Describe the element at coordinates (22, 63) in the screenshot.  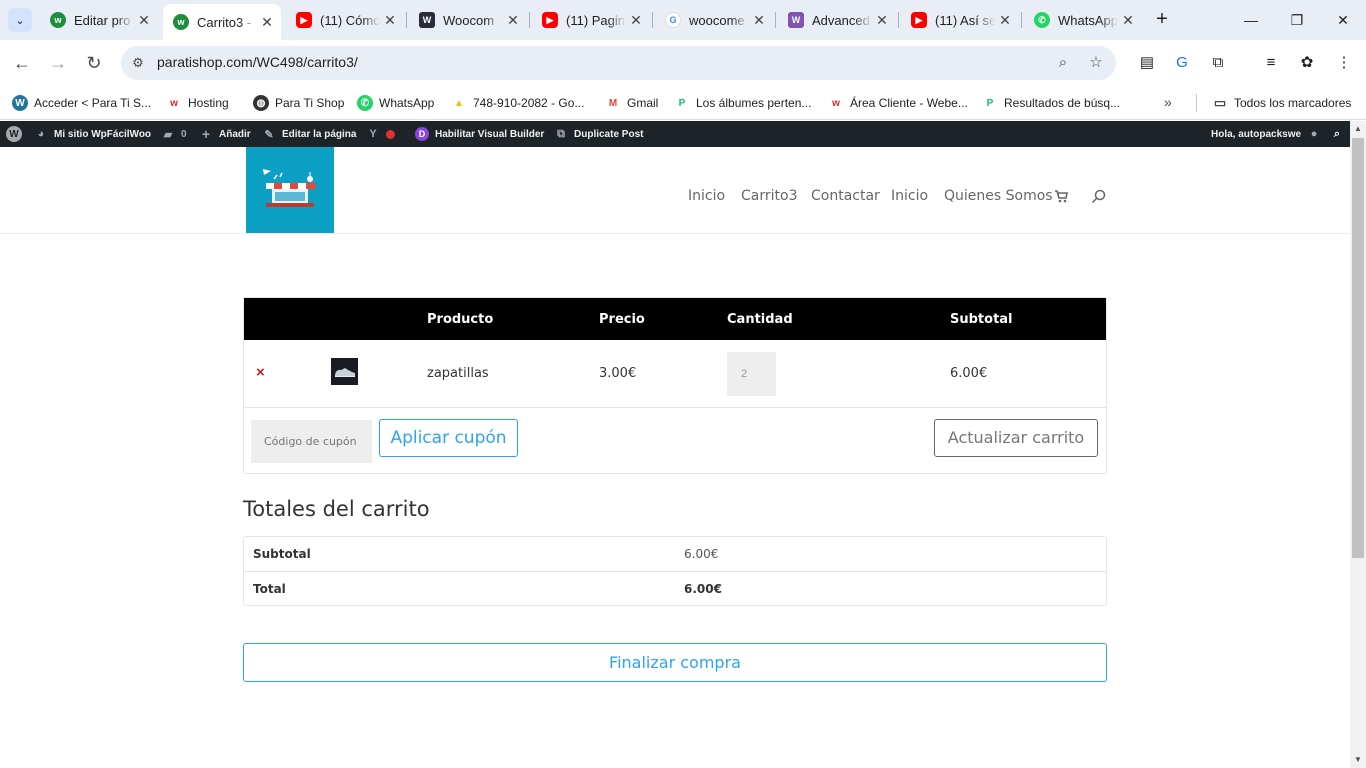
I see `back-icon: ←` at that location.